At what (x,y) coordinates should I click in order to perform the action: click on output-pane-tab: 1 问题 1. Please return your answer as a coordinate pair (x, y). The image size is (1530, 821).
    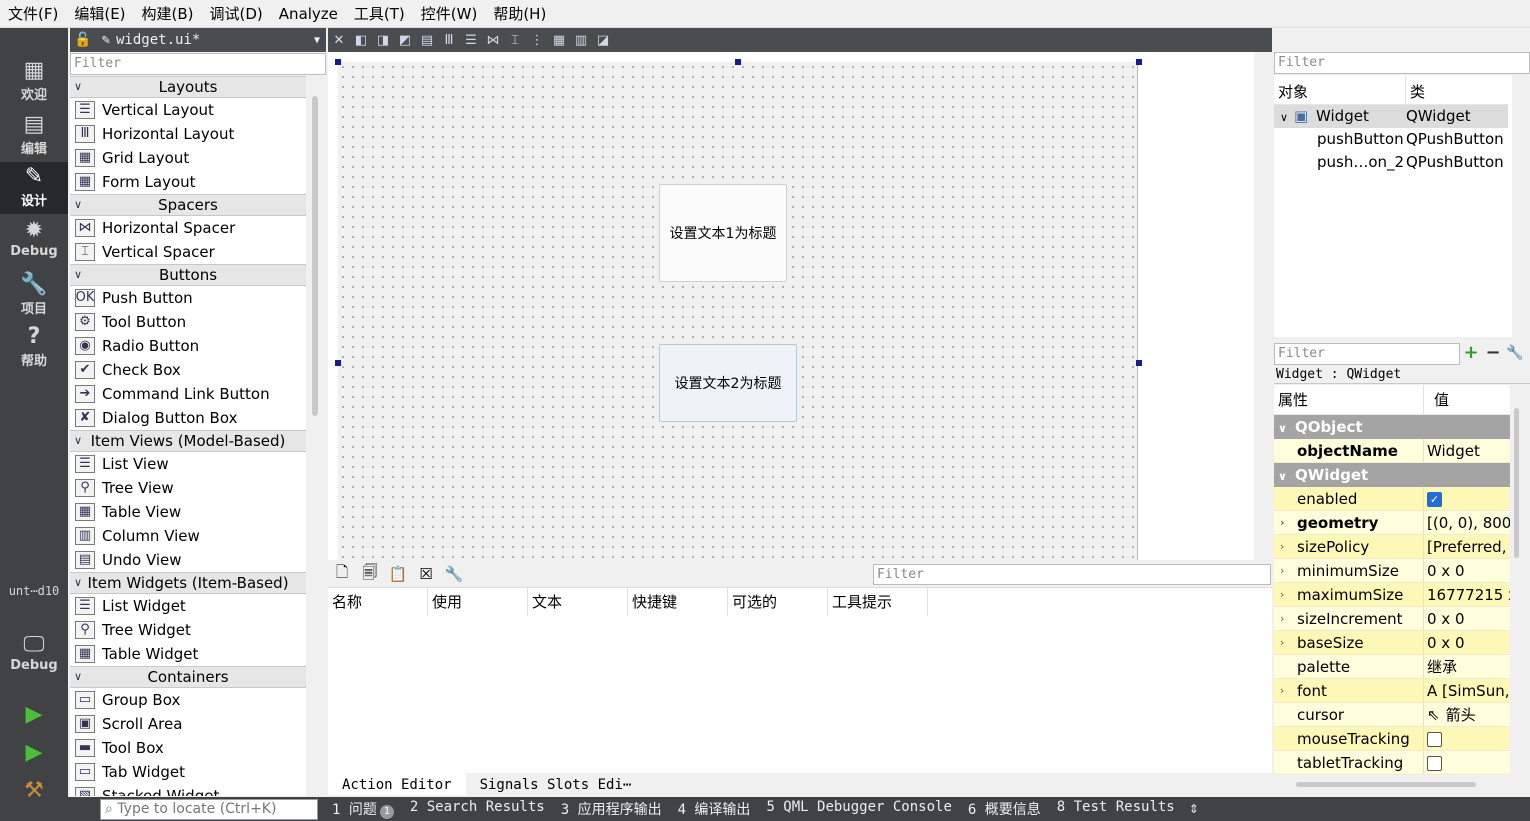
    Looking at the image, I should click on (363, 809).